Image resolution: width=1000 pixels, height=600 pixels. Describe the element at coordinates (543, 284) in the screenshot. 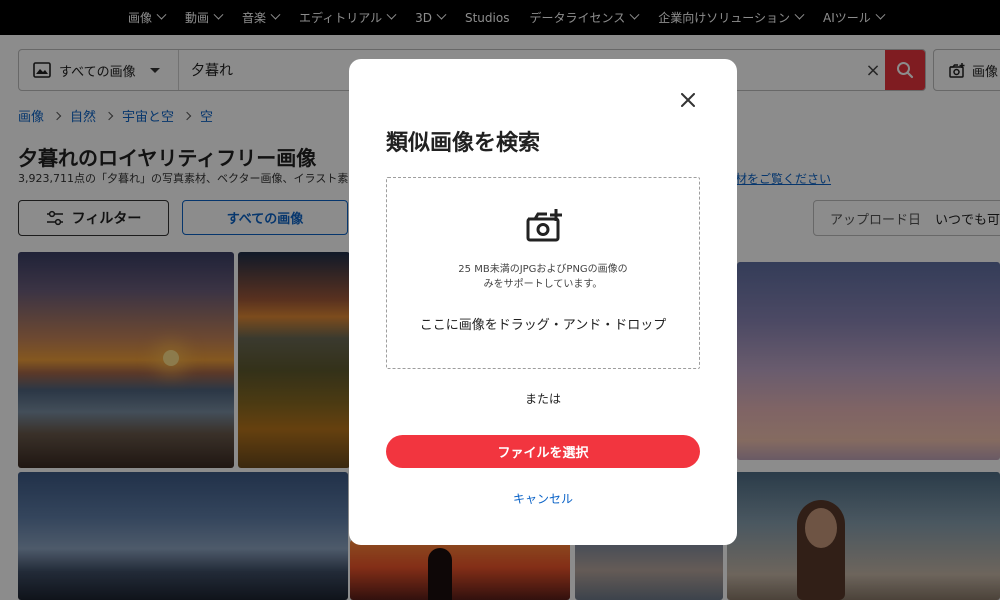

I see `hint-line: みをサポートしています。` at that location.